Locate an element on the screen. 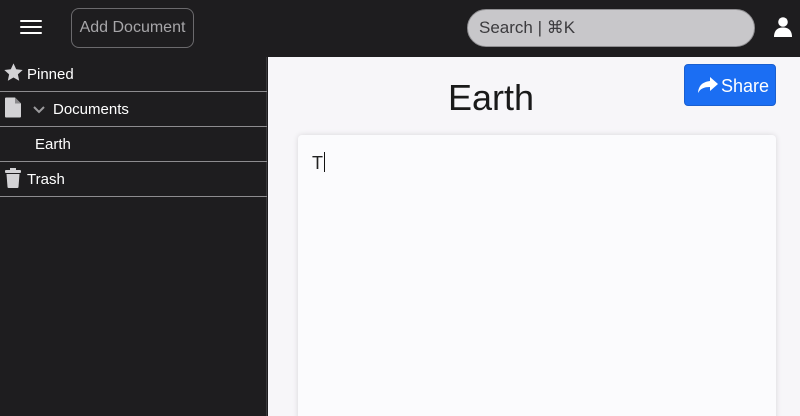 The image size is (800, 416). user-icon is located at coordinates (783, 27).